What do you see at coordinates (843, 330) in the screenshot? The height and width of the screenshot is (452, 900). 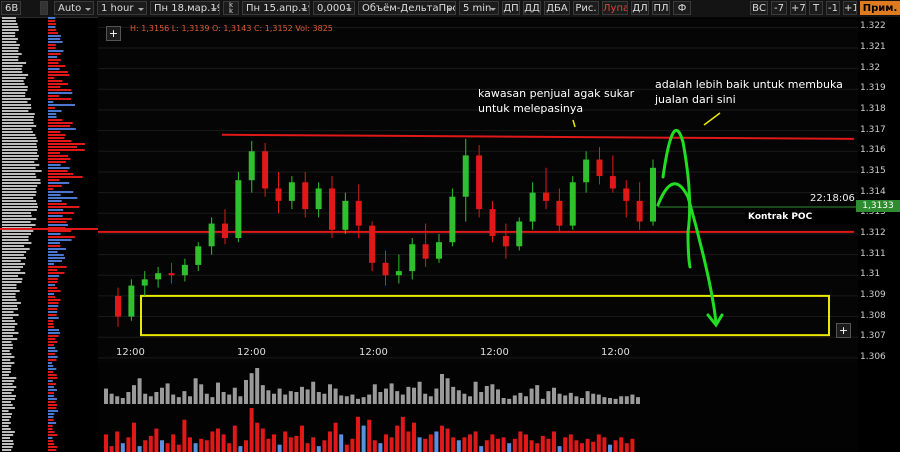 I see `zoom-plus-button: +` at bounding box center [843, 330].